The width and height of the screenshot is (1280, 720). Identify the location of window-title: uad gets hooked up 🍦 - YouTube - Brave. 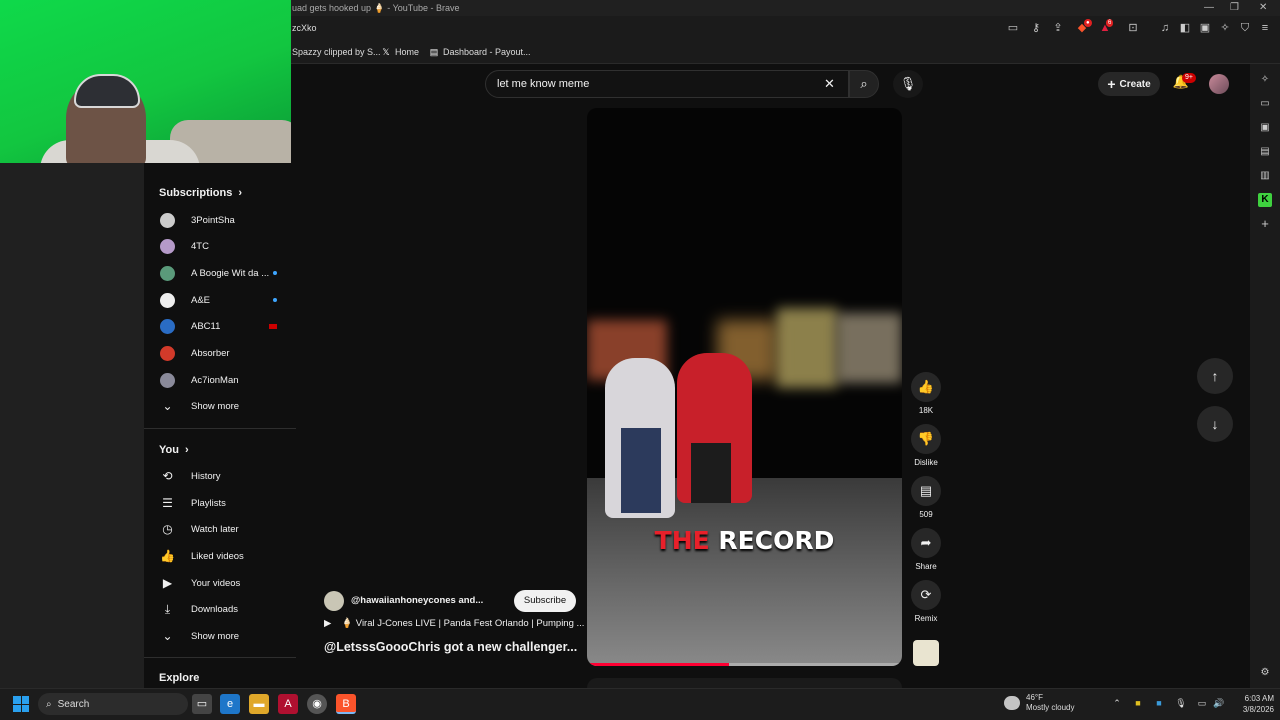
(376, 8).